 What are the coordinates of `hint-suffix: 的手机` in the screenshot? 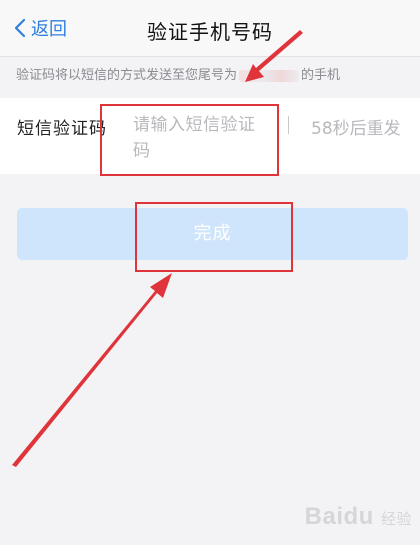 It's located at (321, 75).